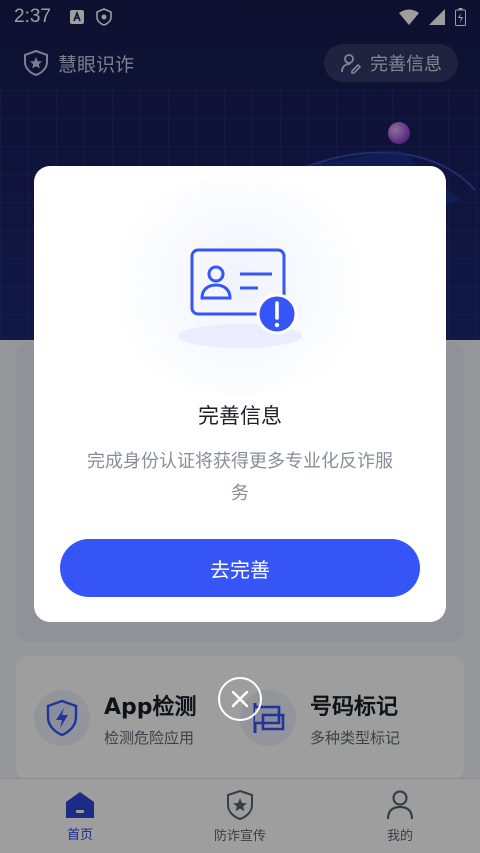 This screenshot has width=480, height=853. Describe the element at coordinates (240, 416) in the screenshot. I see `dialog-title: 完善信息` at that location.